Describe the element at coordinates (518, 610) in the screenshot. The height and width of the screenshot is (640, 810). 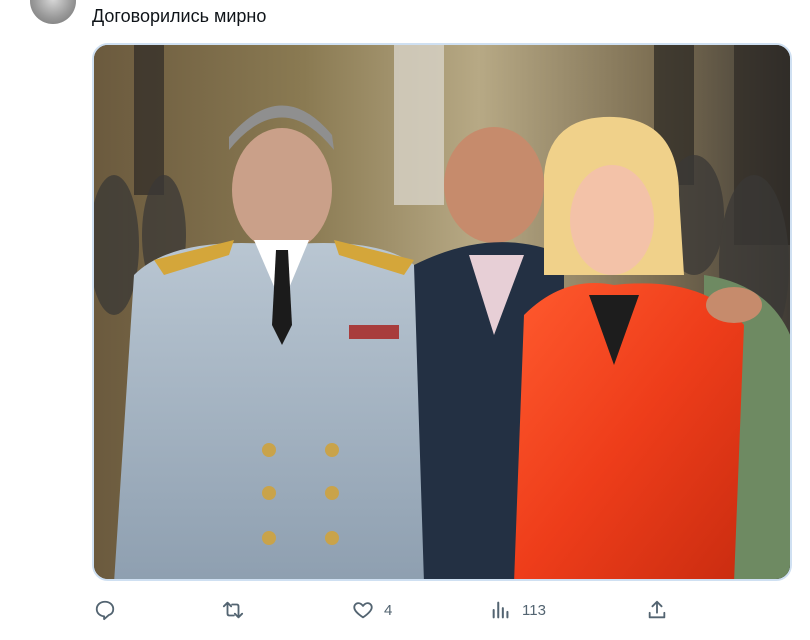
I see `views-button: 113` at that location.